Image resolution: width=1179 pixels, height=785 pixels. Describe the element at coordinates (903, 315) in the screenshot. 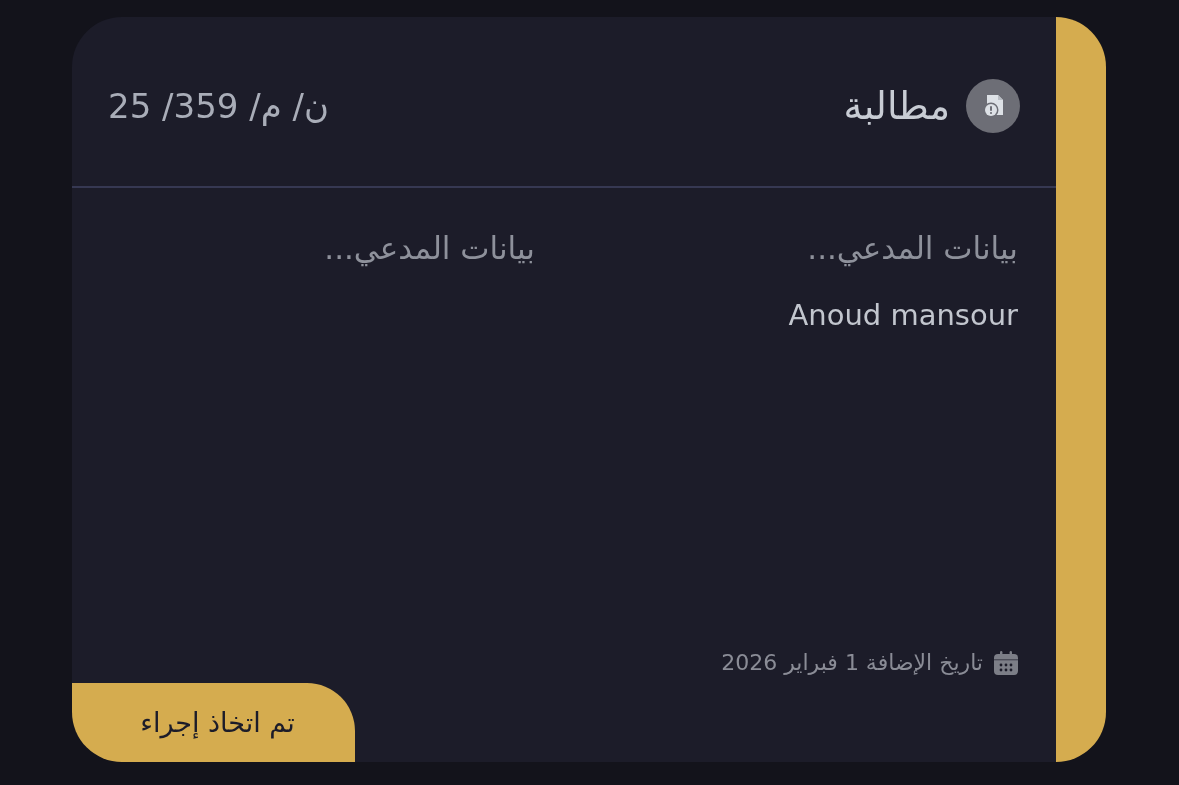

I see `field-value: Anoud mansour` at that location.